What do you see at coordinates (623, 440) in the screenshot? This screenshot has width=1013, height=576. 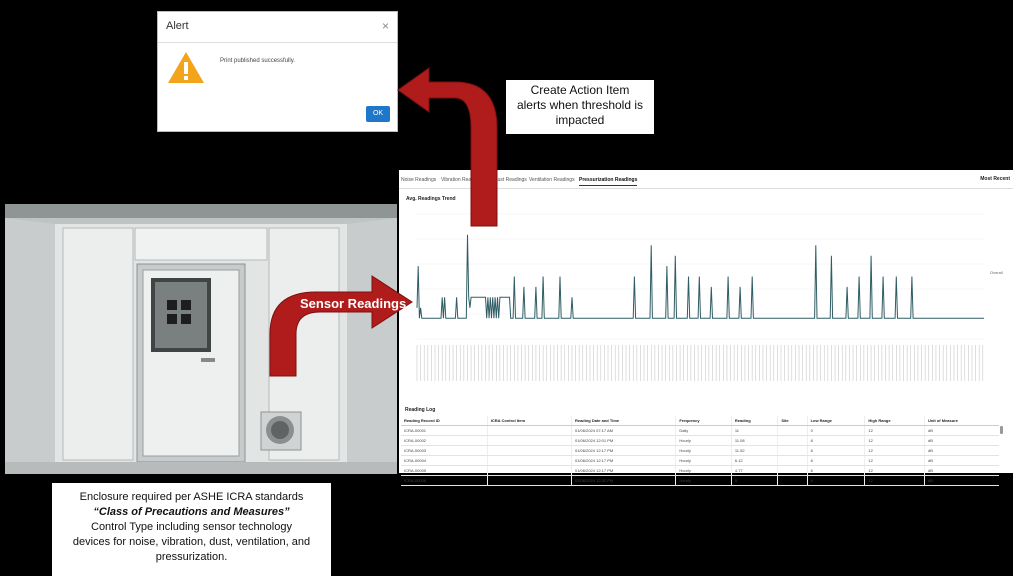 I see `table-cell: 01/06/2024 12:01 PM` at bounding box center [623, 440].